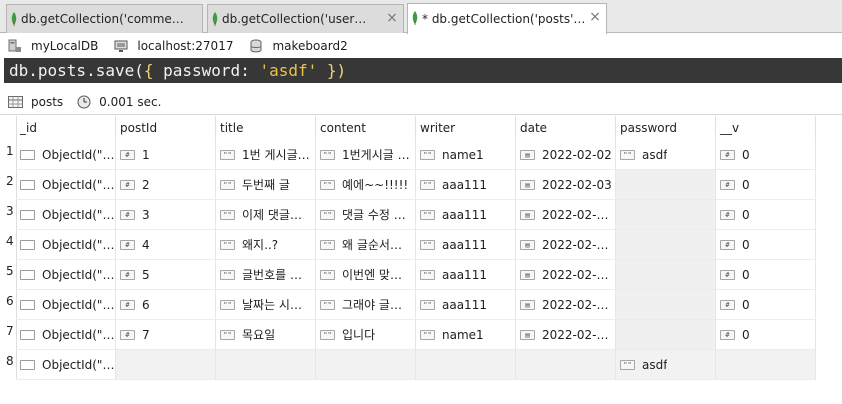  I want to click on database-name: makeboard2, so click(298, 46).